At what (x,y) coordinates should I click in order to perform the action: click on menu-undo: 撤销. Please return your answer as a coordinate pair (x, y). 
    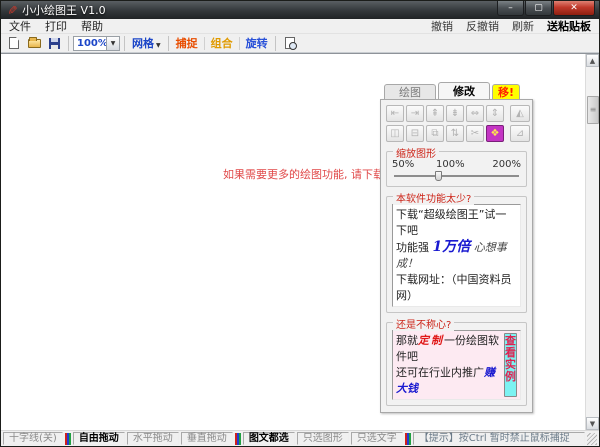
    Looking at the image, I should click on (442, 26).